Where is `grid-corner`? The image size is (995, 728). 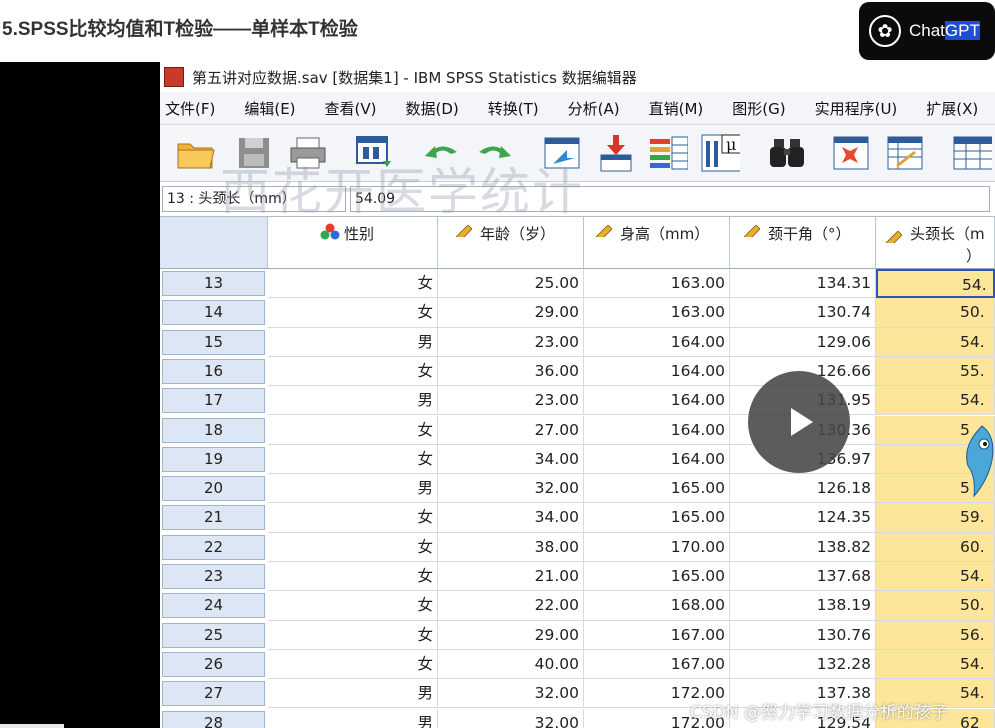
grid-corner is located at coordinates (214, 243).